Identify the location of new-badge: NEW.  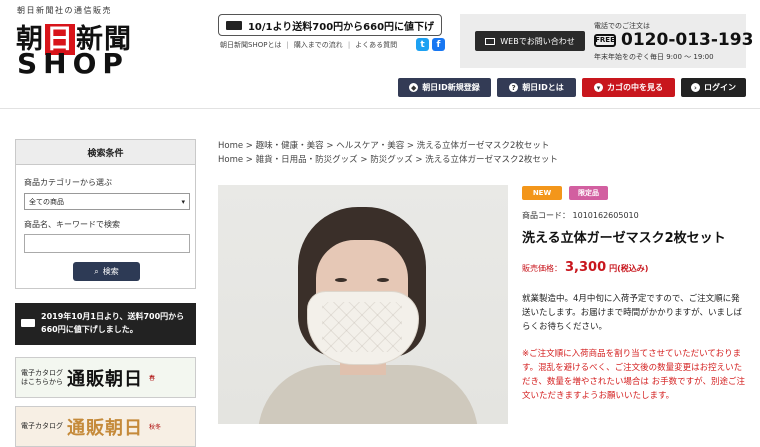
(542, 193).